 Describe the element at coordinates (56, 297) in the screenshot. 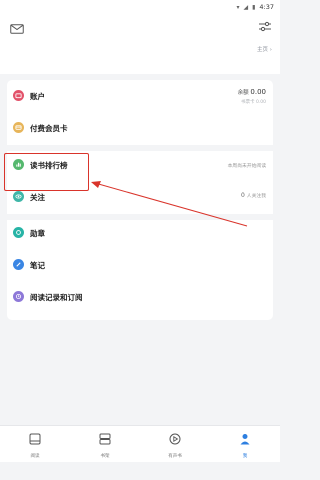

I see `menu-label: 阅读记录和订阅` at that location.